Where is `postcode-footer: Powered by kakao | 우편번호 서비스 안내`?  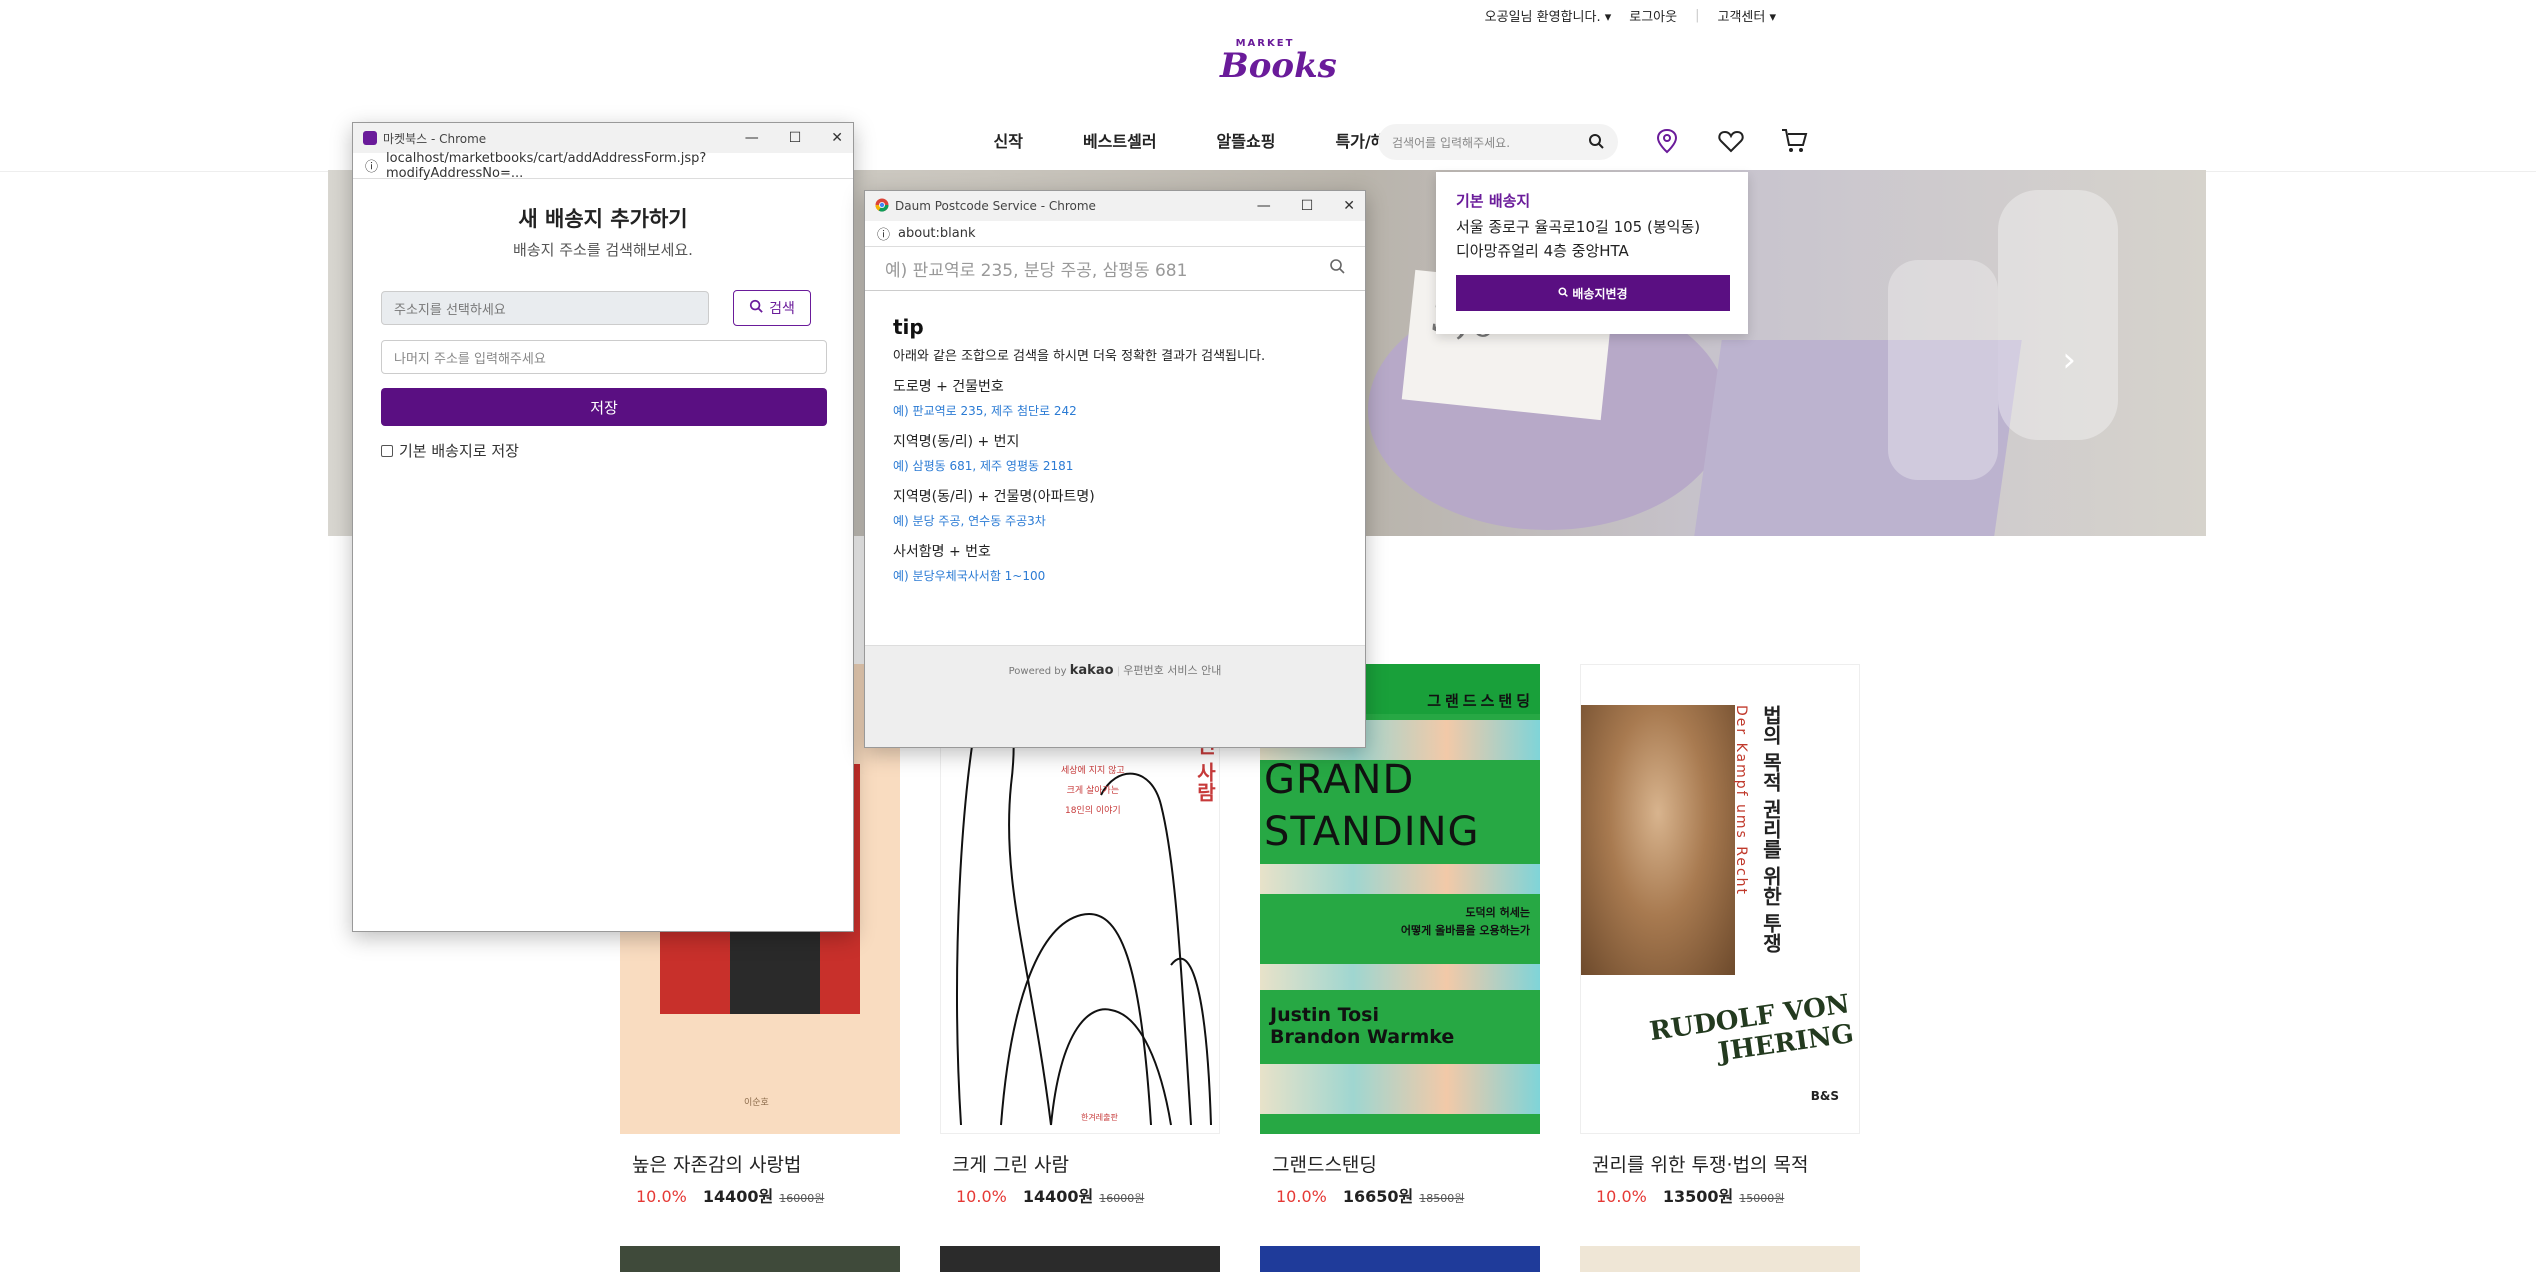
postcode-footer: Powered by kakao | 우편번호 서비스 안내 is located at coordinates (1115, 696).